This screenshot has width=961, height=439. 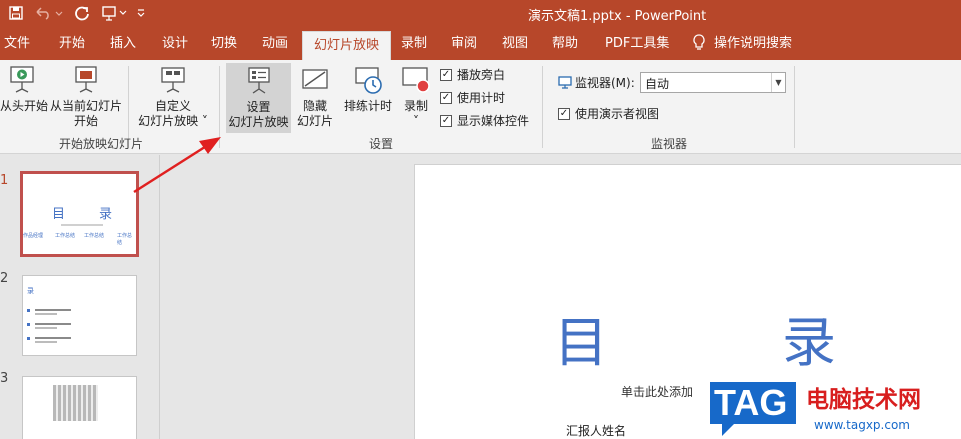 What do you see at coordinates (657, 391) in the screenshot?
I see `slide-subtitle-placeholder: 单击此处添加` at bounding box center [657, 391].